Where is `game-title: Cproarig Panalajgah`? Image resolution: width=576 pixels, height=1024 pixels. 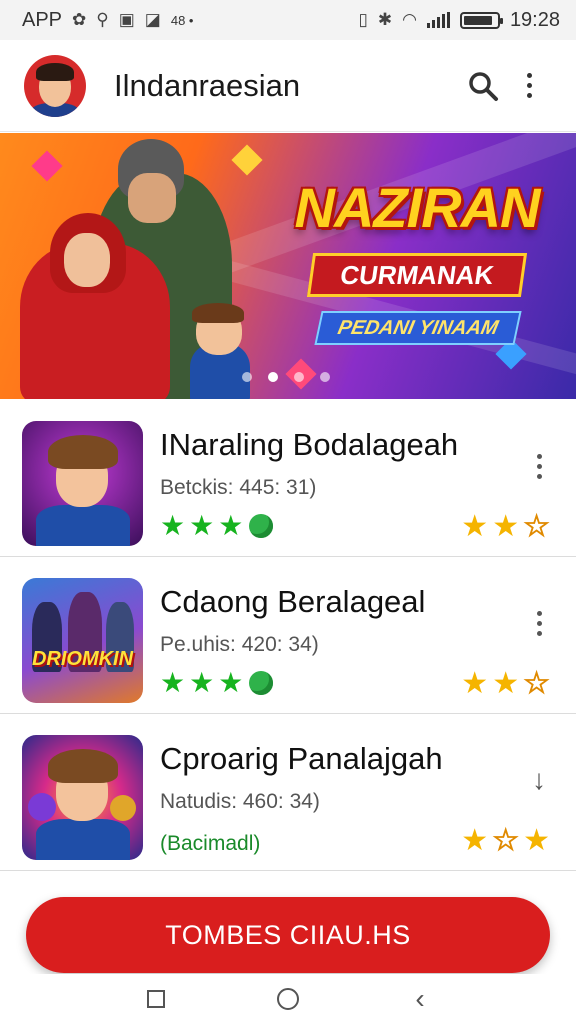
game-title: Cproarig Panalajgah is located at coordinates (301, 758).